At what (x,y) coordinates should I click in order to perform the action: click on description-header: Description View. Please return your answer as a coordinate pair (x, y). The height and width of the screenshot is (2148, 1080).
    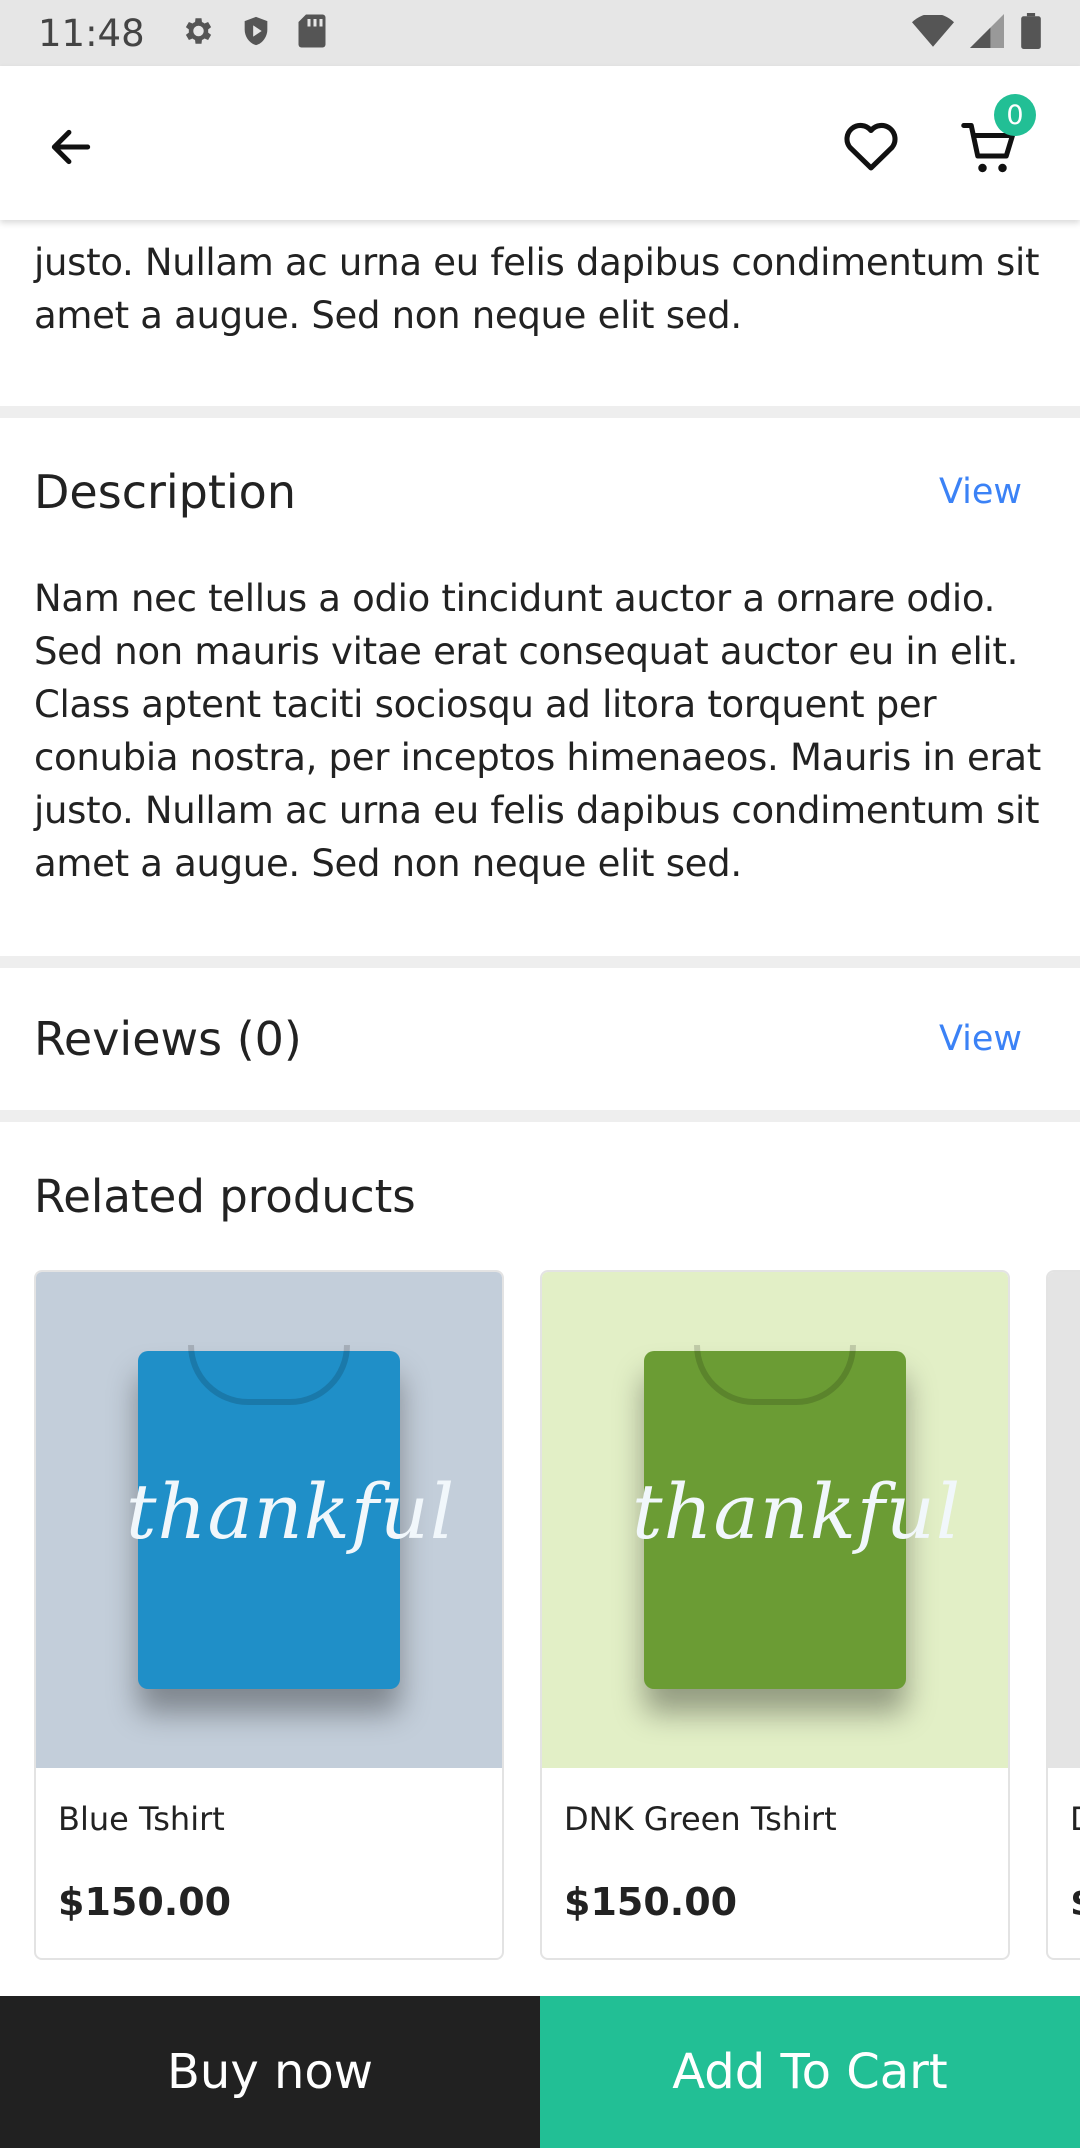
    Looking at the image, I should click on (540, 492).